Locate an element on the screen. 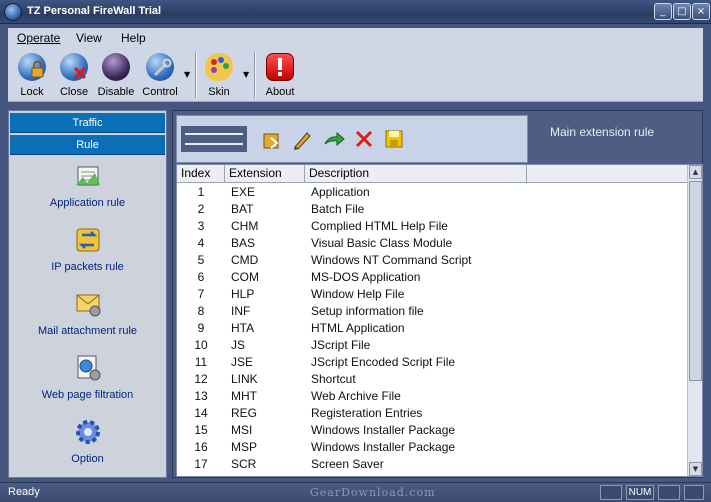 The height and width of the screenshot is (502, 711). sidebar-item-ip-packets-rule: IP packets rule is located at coordinates (87, 256).